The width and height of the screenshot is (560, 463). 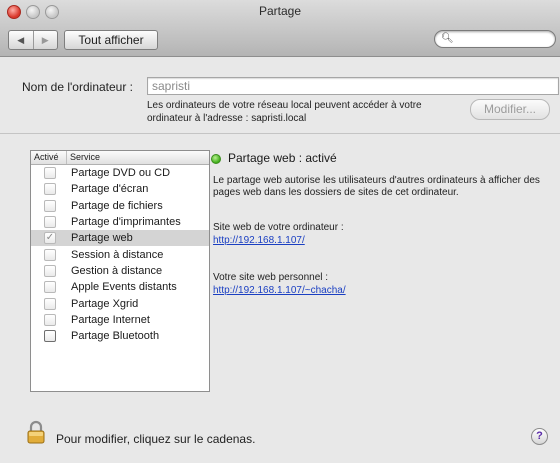 What do you see at coordinates (495, 39) in the screenshot?
I see `search-field: 🔍︎` at bounding box center [495, 39].